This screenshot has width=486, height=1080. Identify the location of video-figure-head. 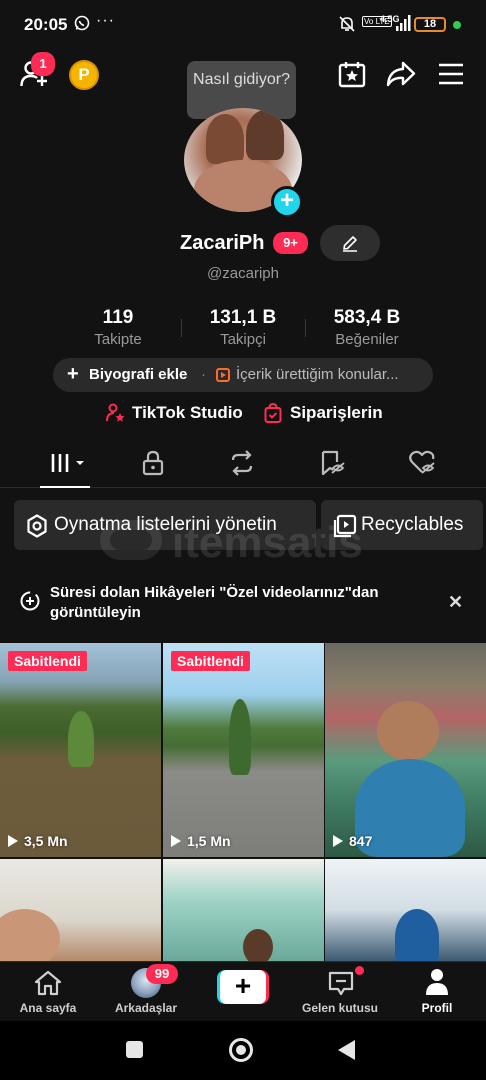
(408, 731).